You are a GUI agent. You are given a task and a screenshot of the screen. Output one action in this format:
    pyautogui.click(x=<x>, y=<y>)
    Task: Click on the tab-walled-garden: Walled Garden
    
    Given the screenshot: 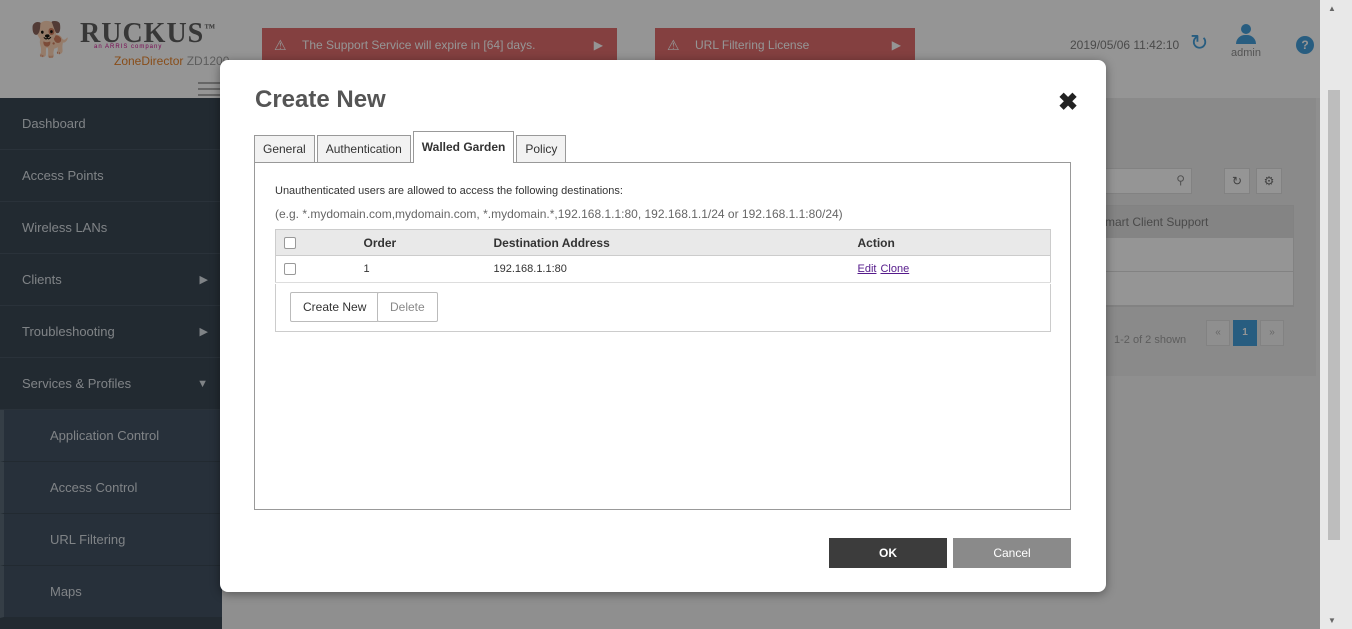 What is the action you would take?
    pyautogui.click(x=463, y=147)
    